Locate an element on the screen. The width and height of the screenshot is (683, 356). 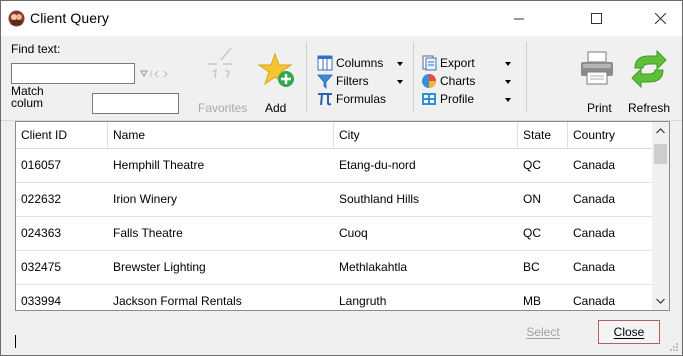
select-button: Select is located at coordinates (543, 332).